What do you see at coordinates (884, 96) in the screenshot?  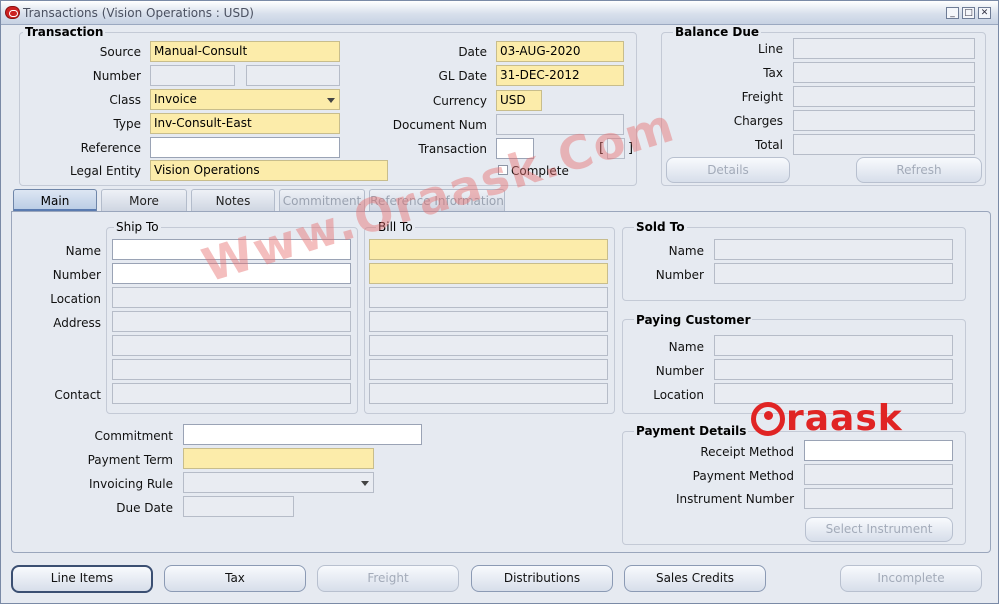 I see `balance-freight-field` at bounding box center [884, 96].